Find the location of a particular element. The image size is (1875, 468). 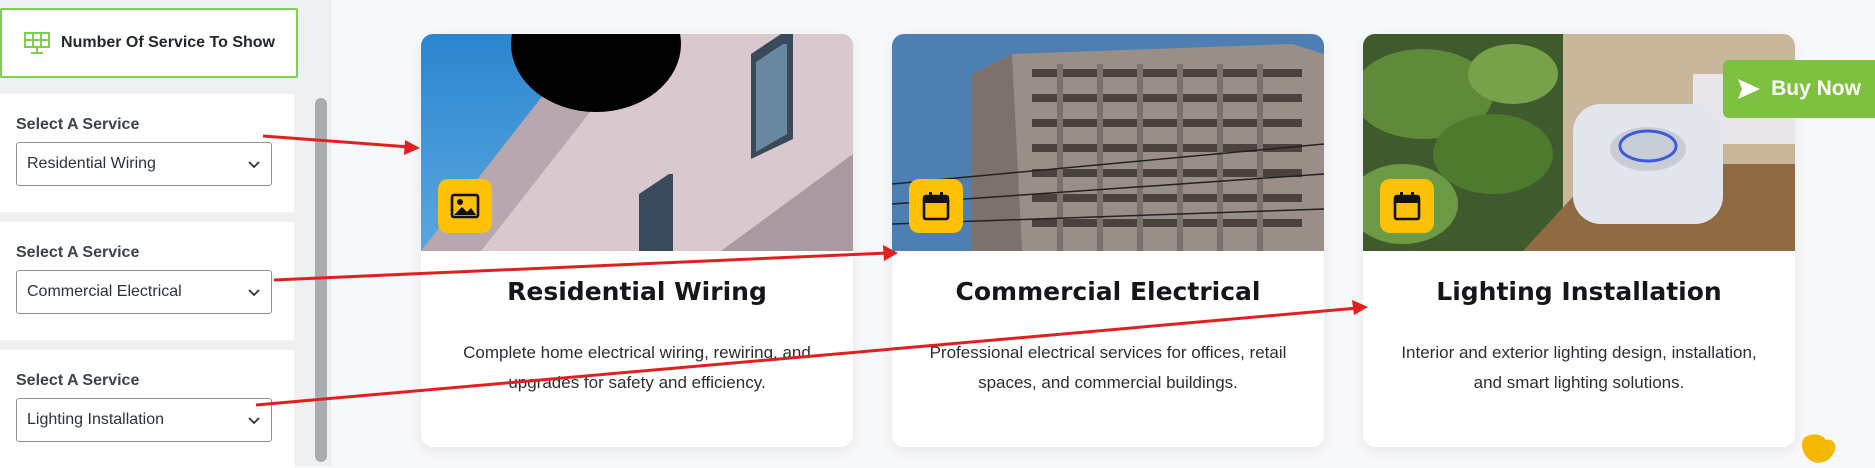

service-select-value: Lighting Installation is located at coordinates (95, 419).